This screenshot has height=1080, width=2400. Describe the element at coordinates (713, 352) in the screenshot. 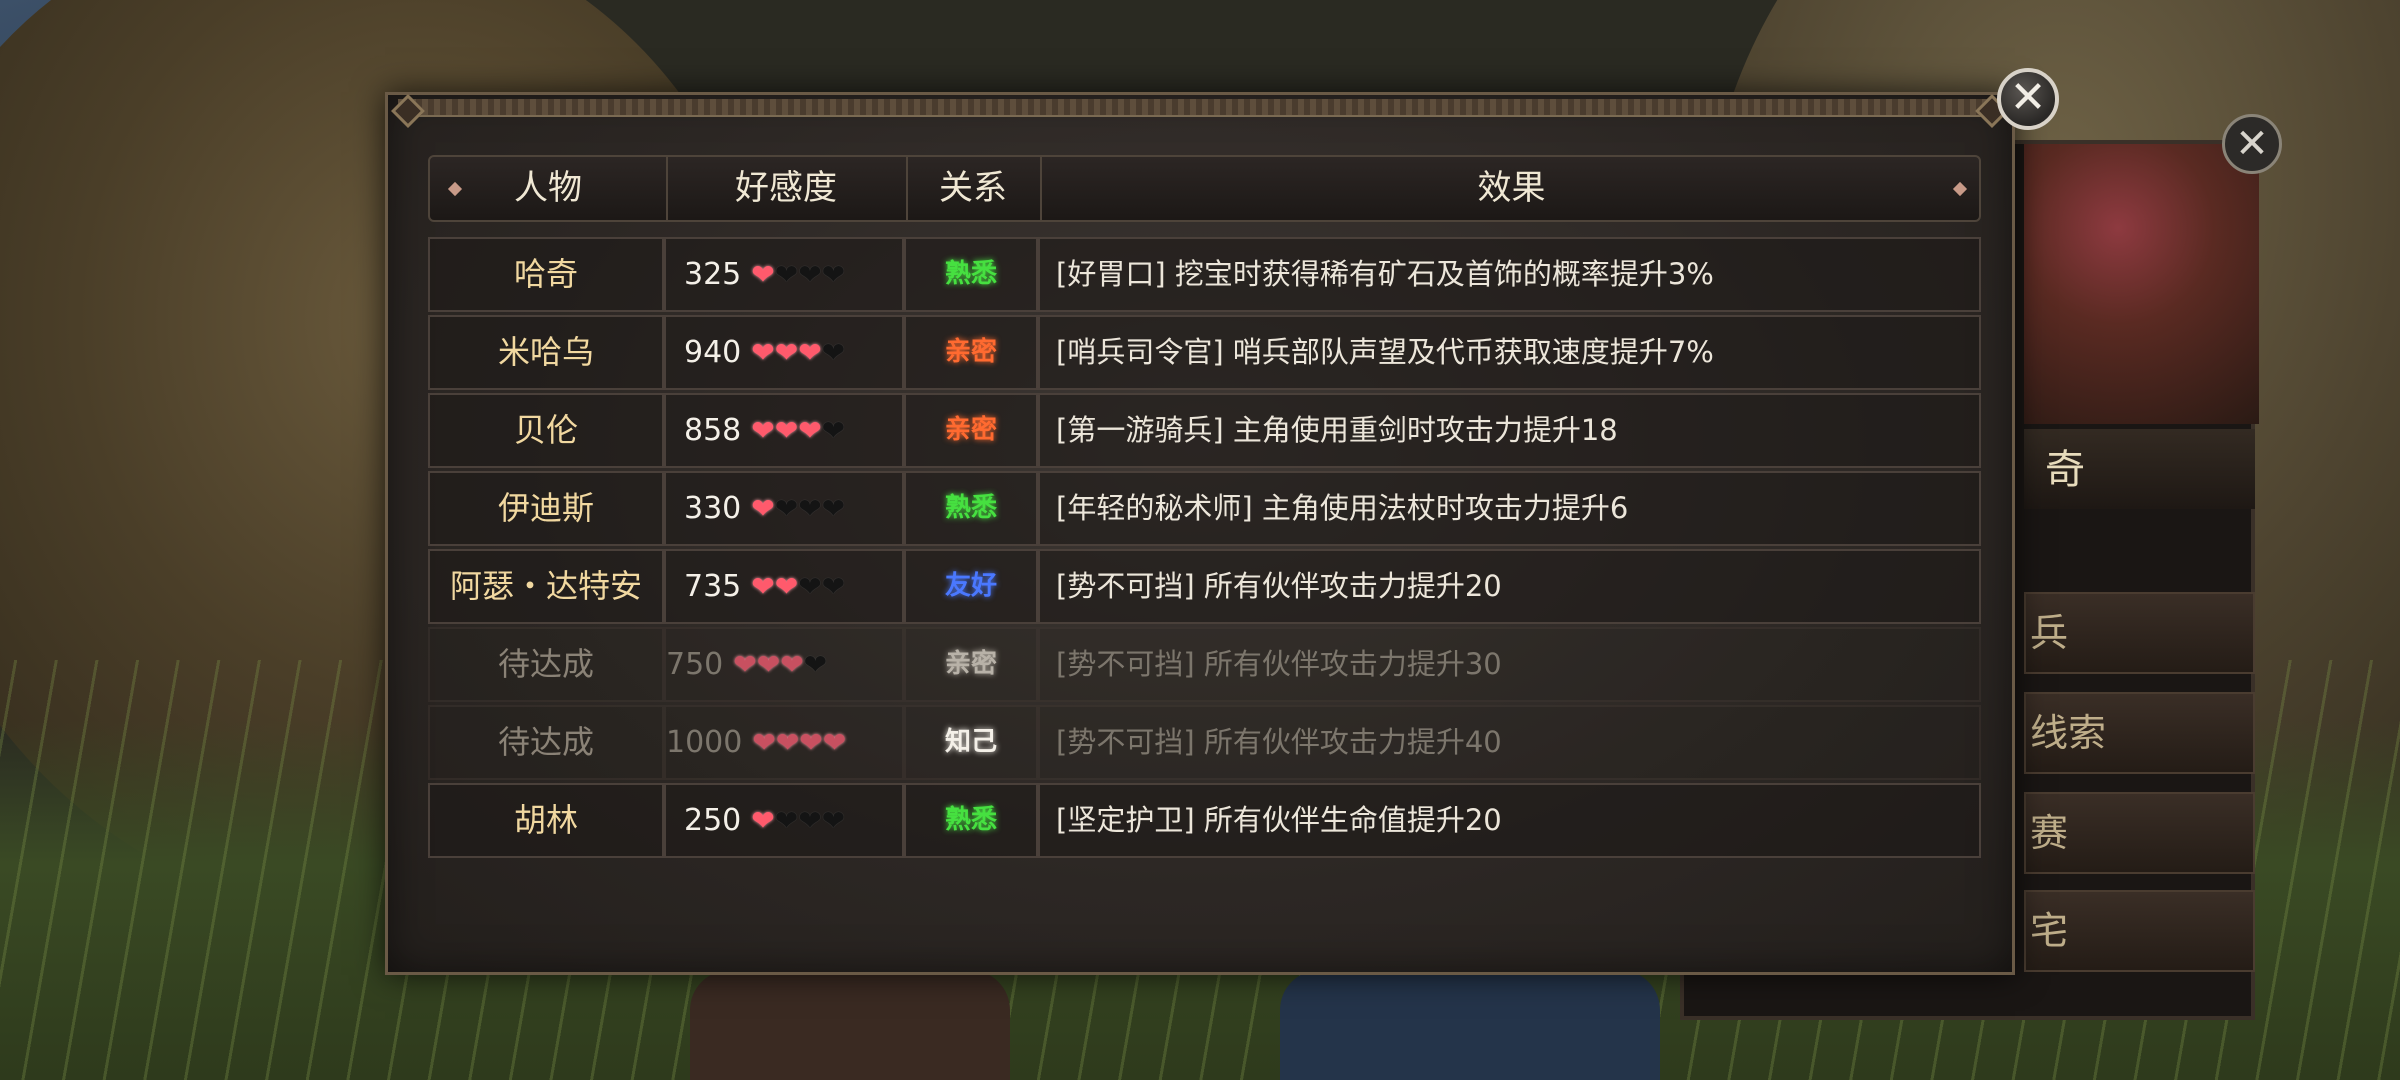

I see `favor-value: 940` at that location.